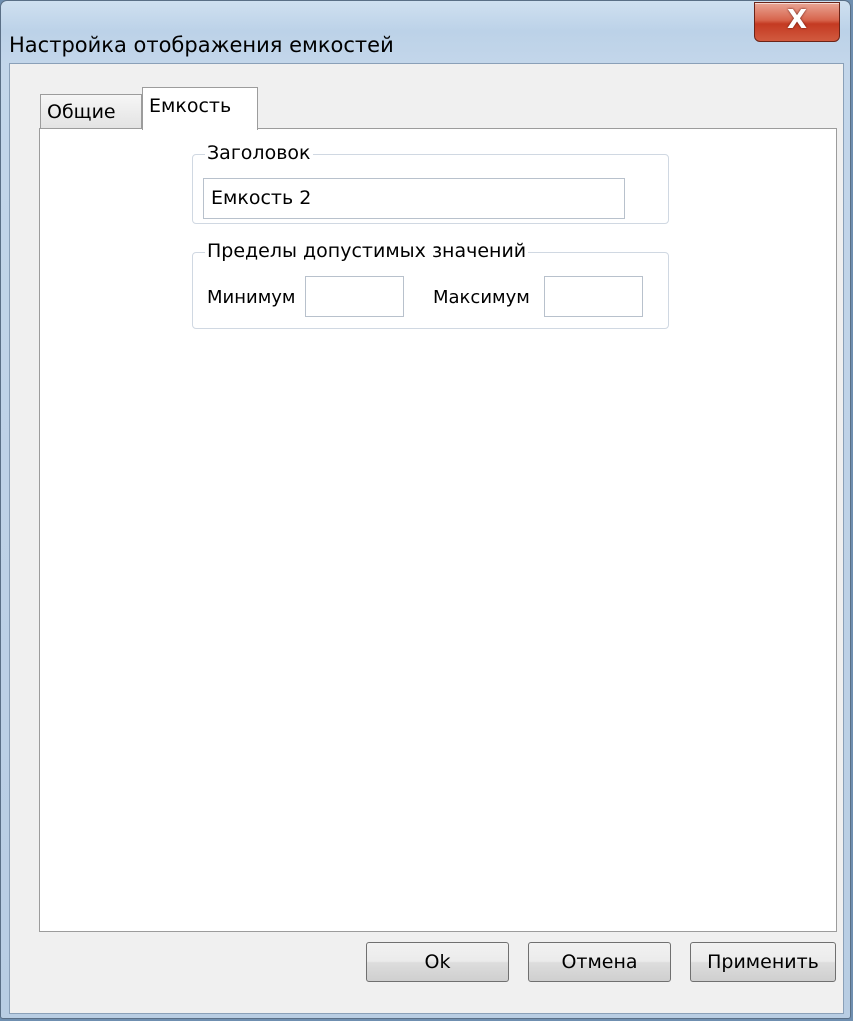 Image resolution: width=853 pixels, height=1021 pixels. What do you see at coordinates (91, 111) in the screenshot?
I see `tab-general: Общие` at bounding box center [91, 111].